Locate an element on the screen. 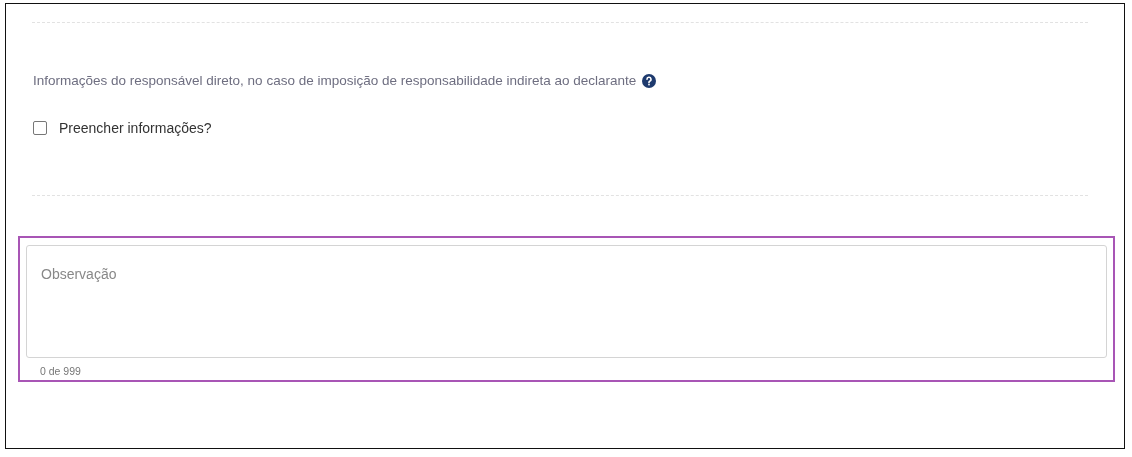  section-label: Informações do responsável direto, no caso de imposição de responsabilidade indireta ao declarante is located at coordinates (335, 80).